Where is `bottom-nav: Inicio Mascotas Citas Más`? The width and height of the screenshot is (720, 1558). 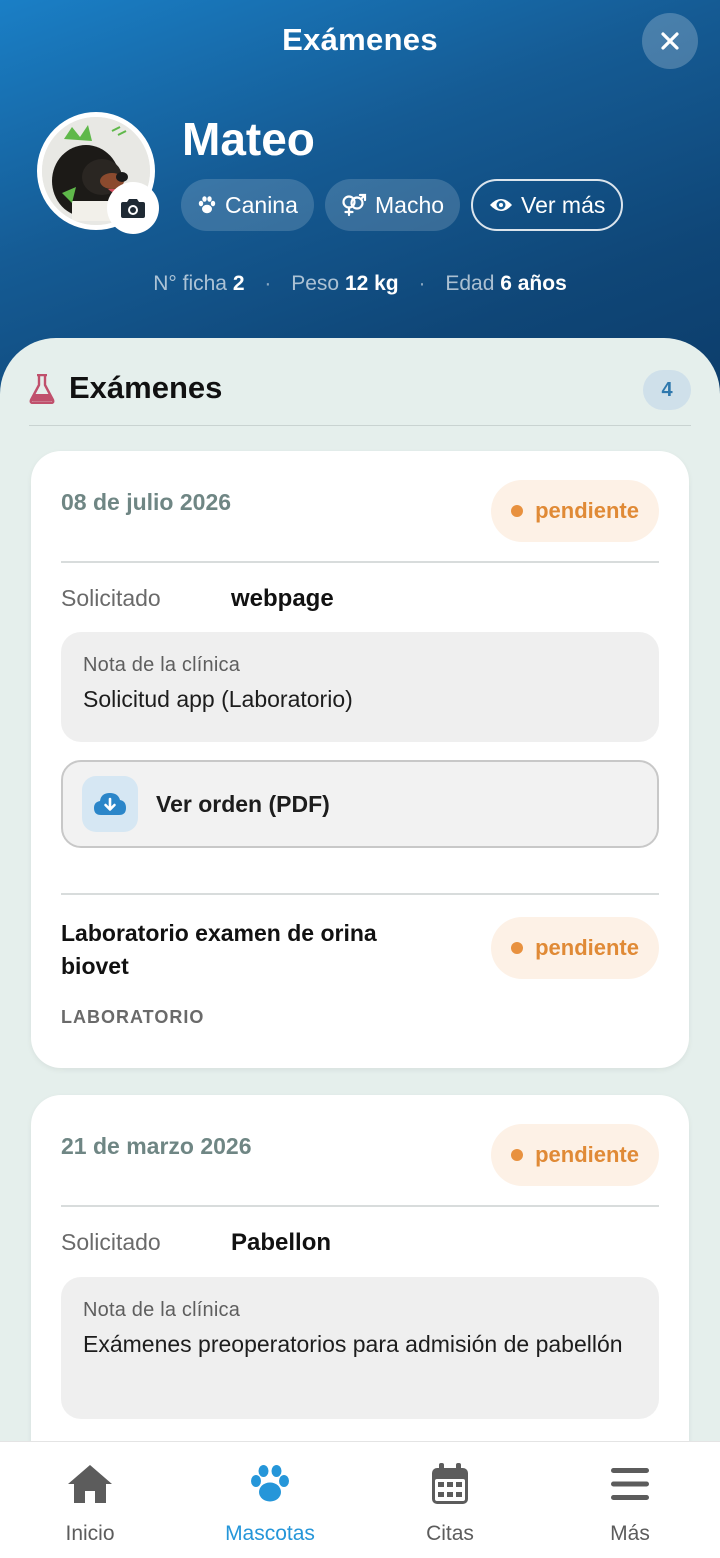 bottom-nav: Inicio Mascotas Citas Más is located at coordinates (360, 1499).